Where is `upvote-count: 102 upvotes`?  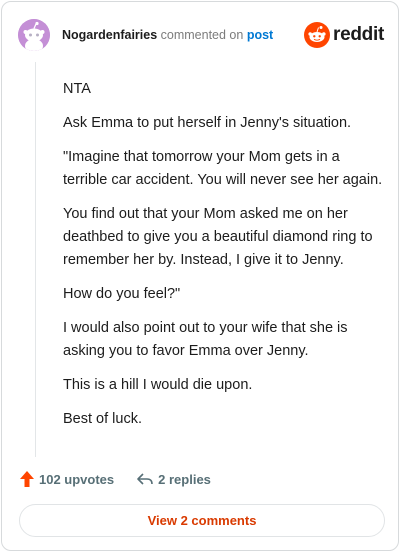 upvote-count: 102 upvotes is located at coordinates (77, 479).